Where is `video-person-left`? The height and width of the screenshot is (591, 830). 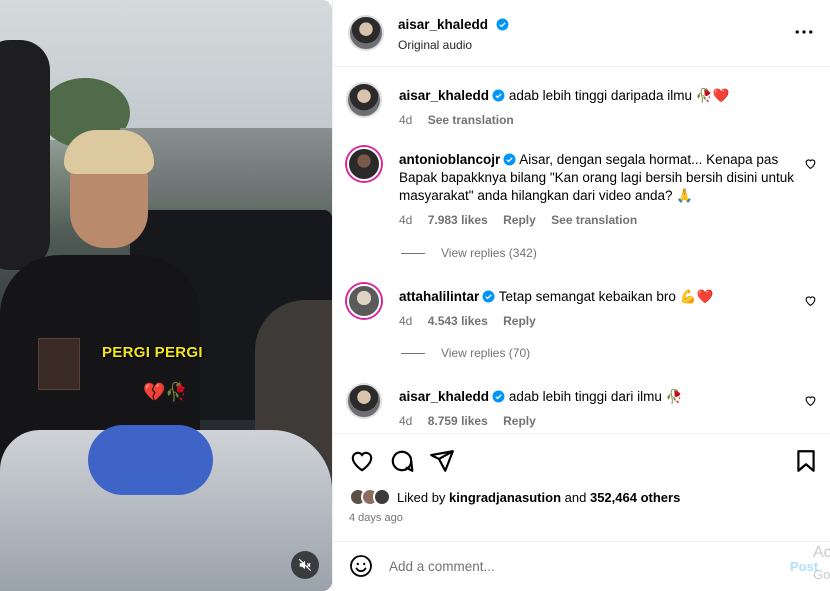 video-person-left is located at coordinates (25, 155).